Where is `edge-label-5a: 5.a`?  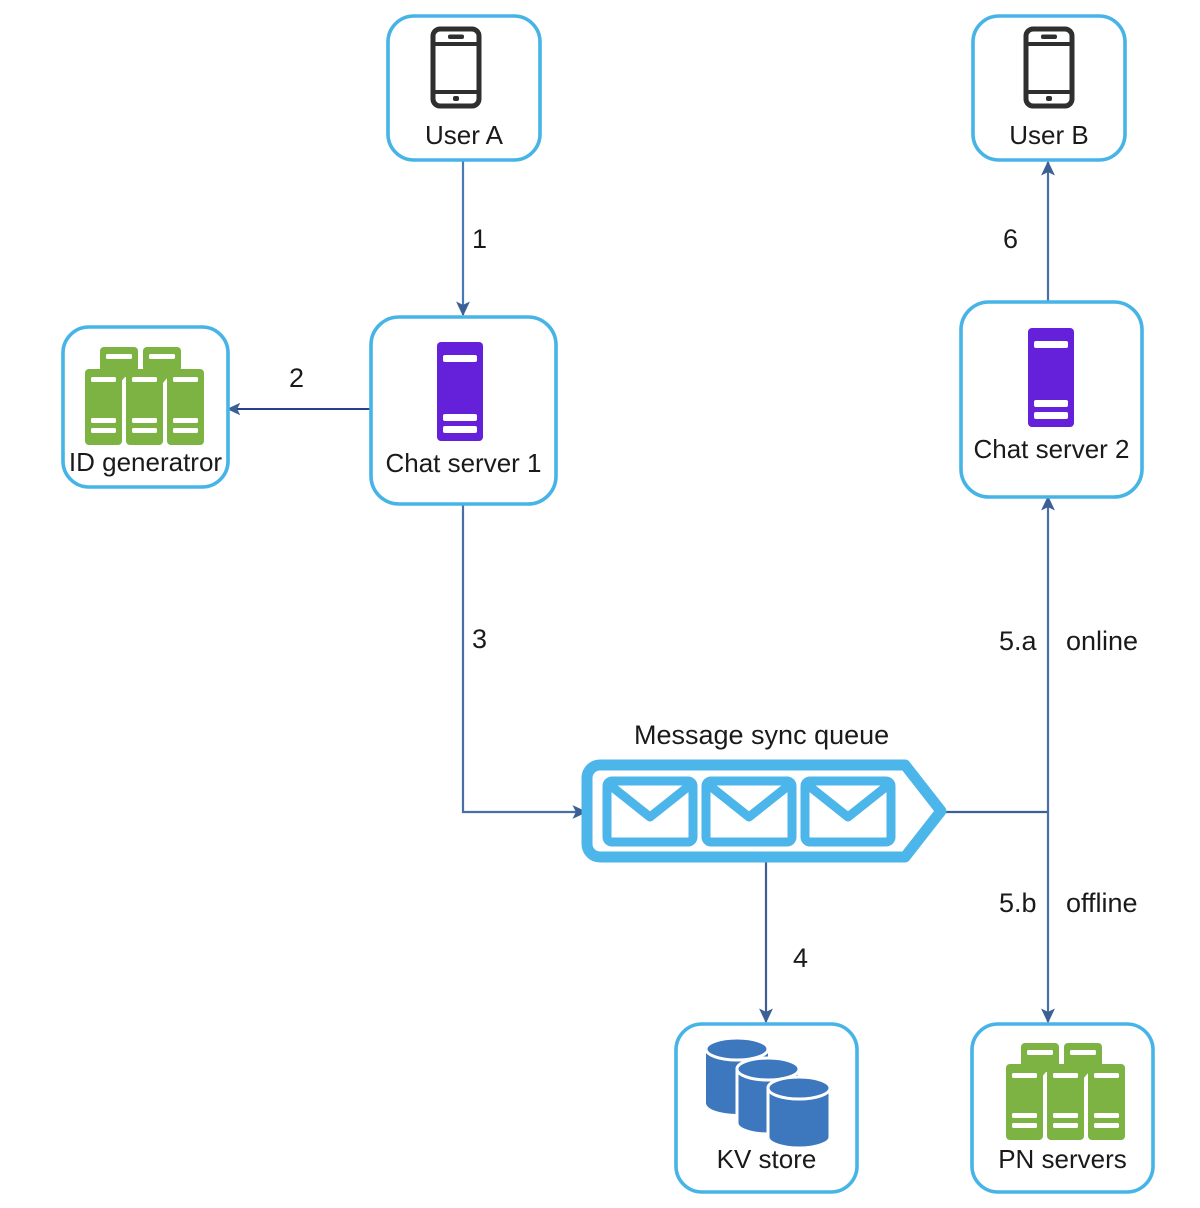 edge-label-5a: 5.a is located at coordinates (1018, 641).